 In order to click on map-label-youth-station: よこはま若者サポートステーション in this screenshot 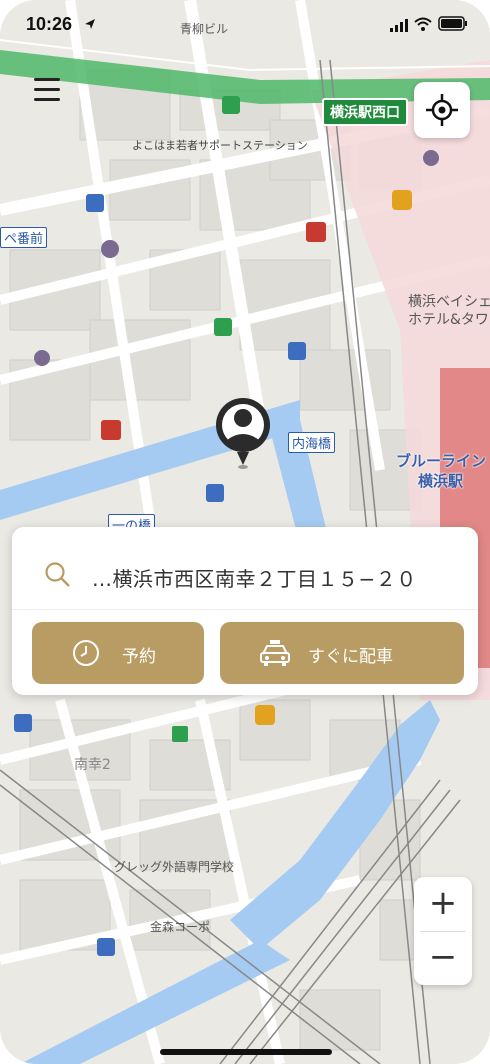, I will do `click(220, 145)`.